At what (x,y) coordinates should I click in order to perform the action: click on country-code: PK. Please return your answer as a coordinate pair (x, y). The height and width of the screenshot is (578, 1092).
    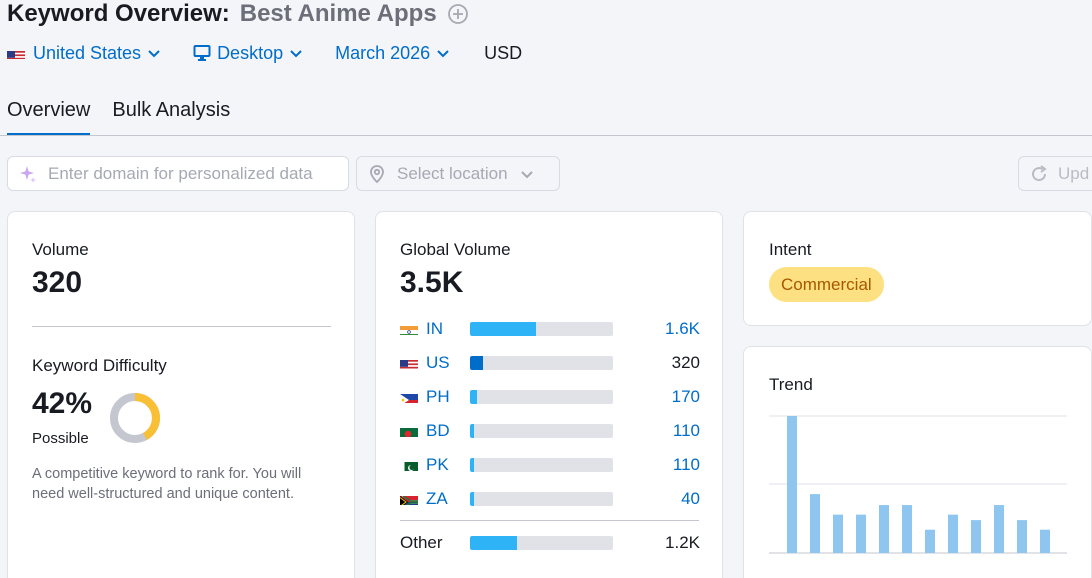
    Looking at the image, I should click on (446, 465).